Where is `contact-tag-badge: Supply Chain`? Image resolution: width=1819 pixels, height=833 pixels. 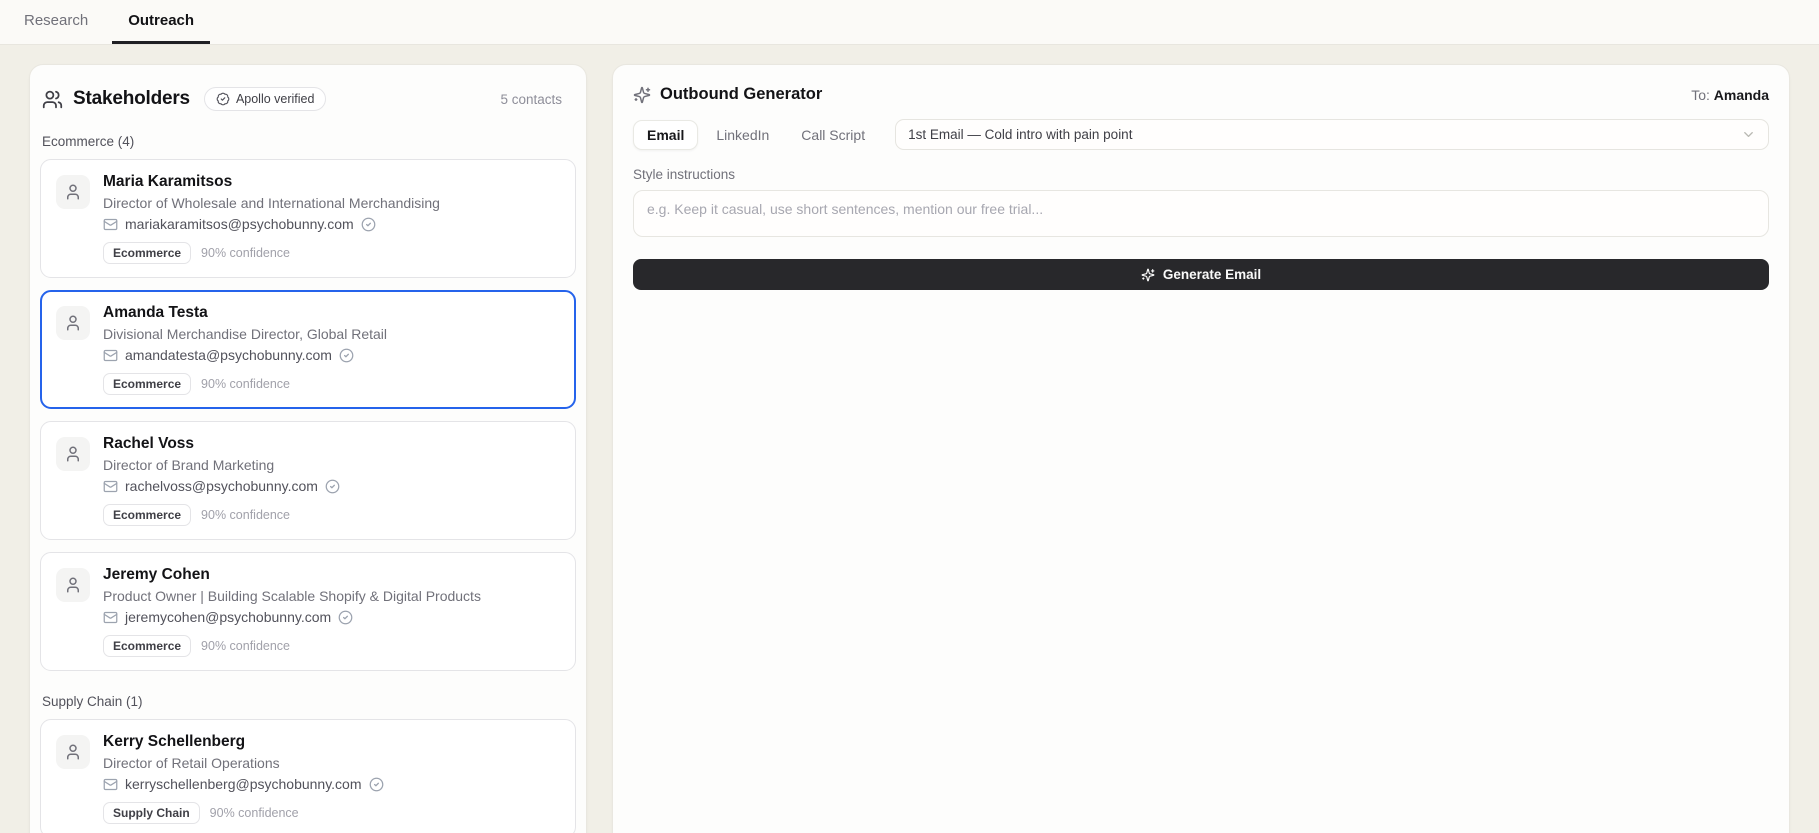
contact-tag-badge: Supply Chain is located at coordinates (151, 813).